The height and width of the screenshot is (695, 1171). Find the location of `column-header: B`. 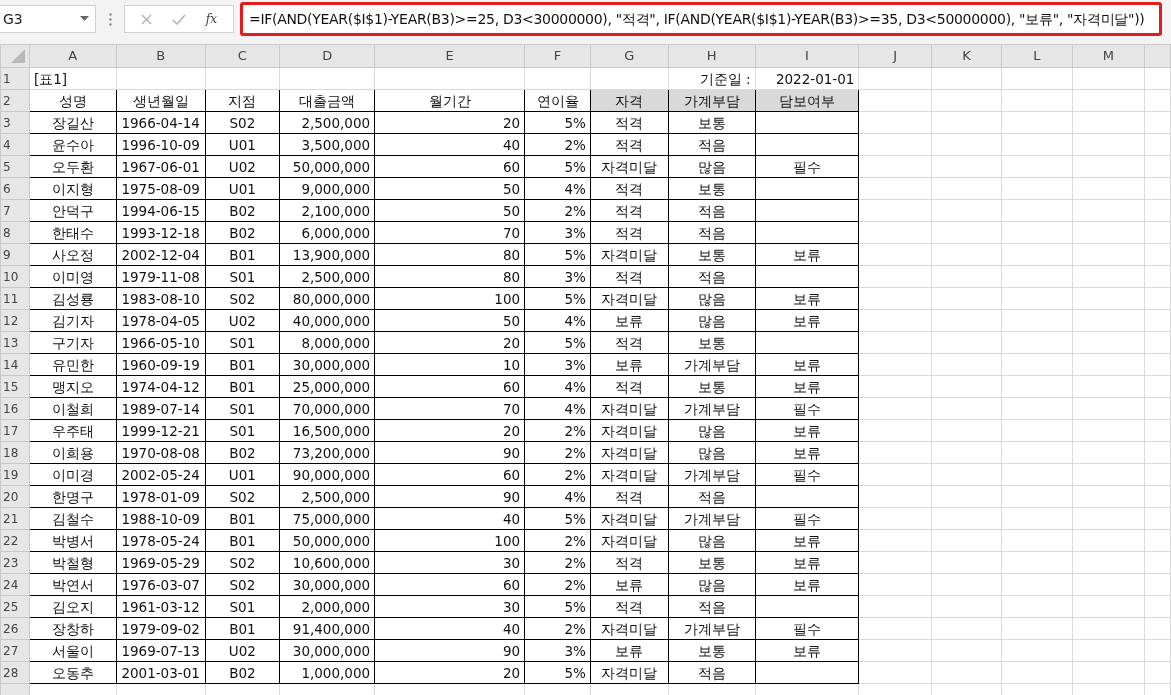

column-header: B is located at coordinates (161, 56).